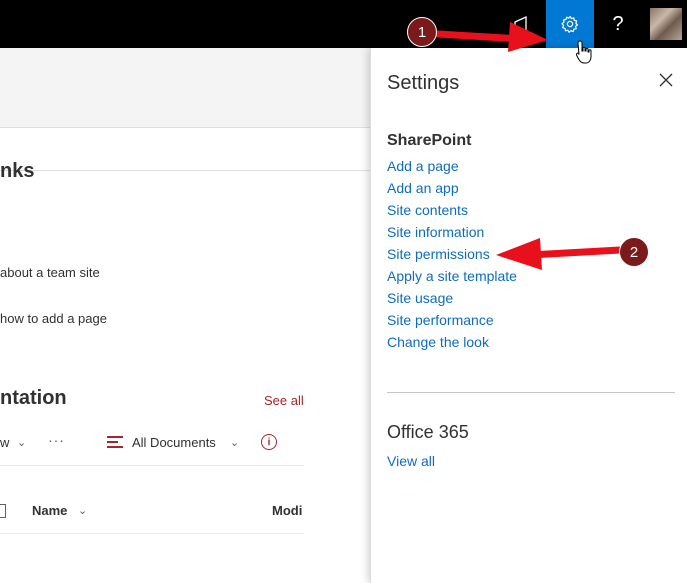 The height and width of the screenshot is (583, 687). What do you see at coordinates (438, 342) in the screenshot?
I see `menu-item-change-look: Change the look` at bounding box center [438, 342].